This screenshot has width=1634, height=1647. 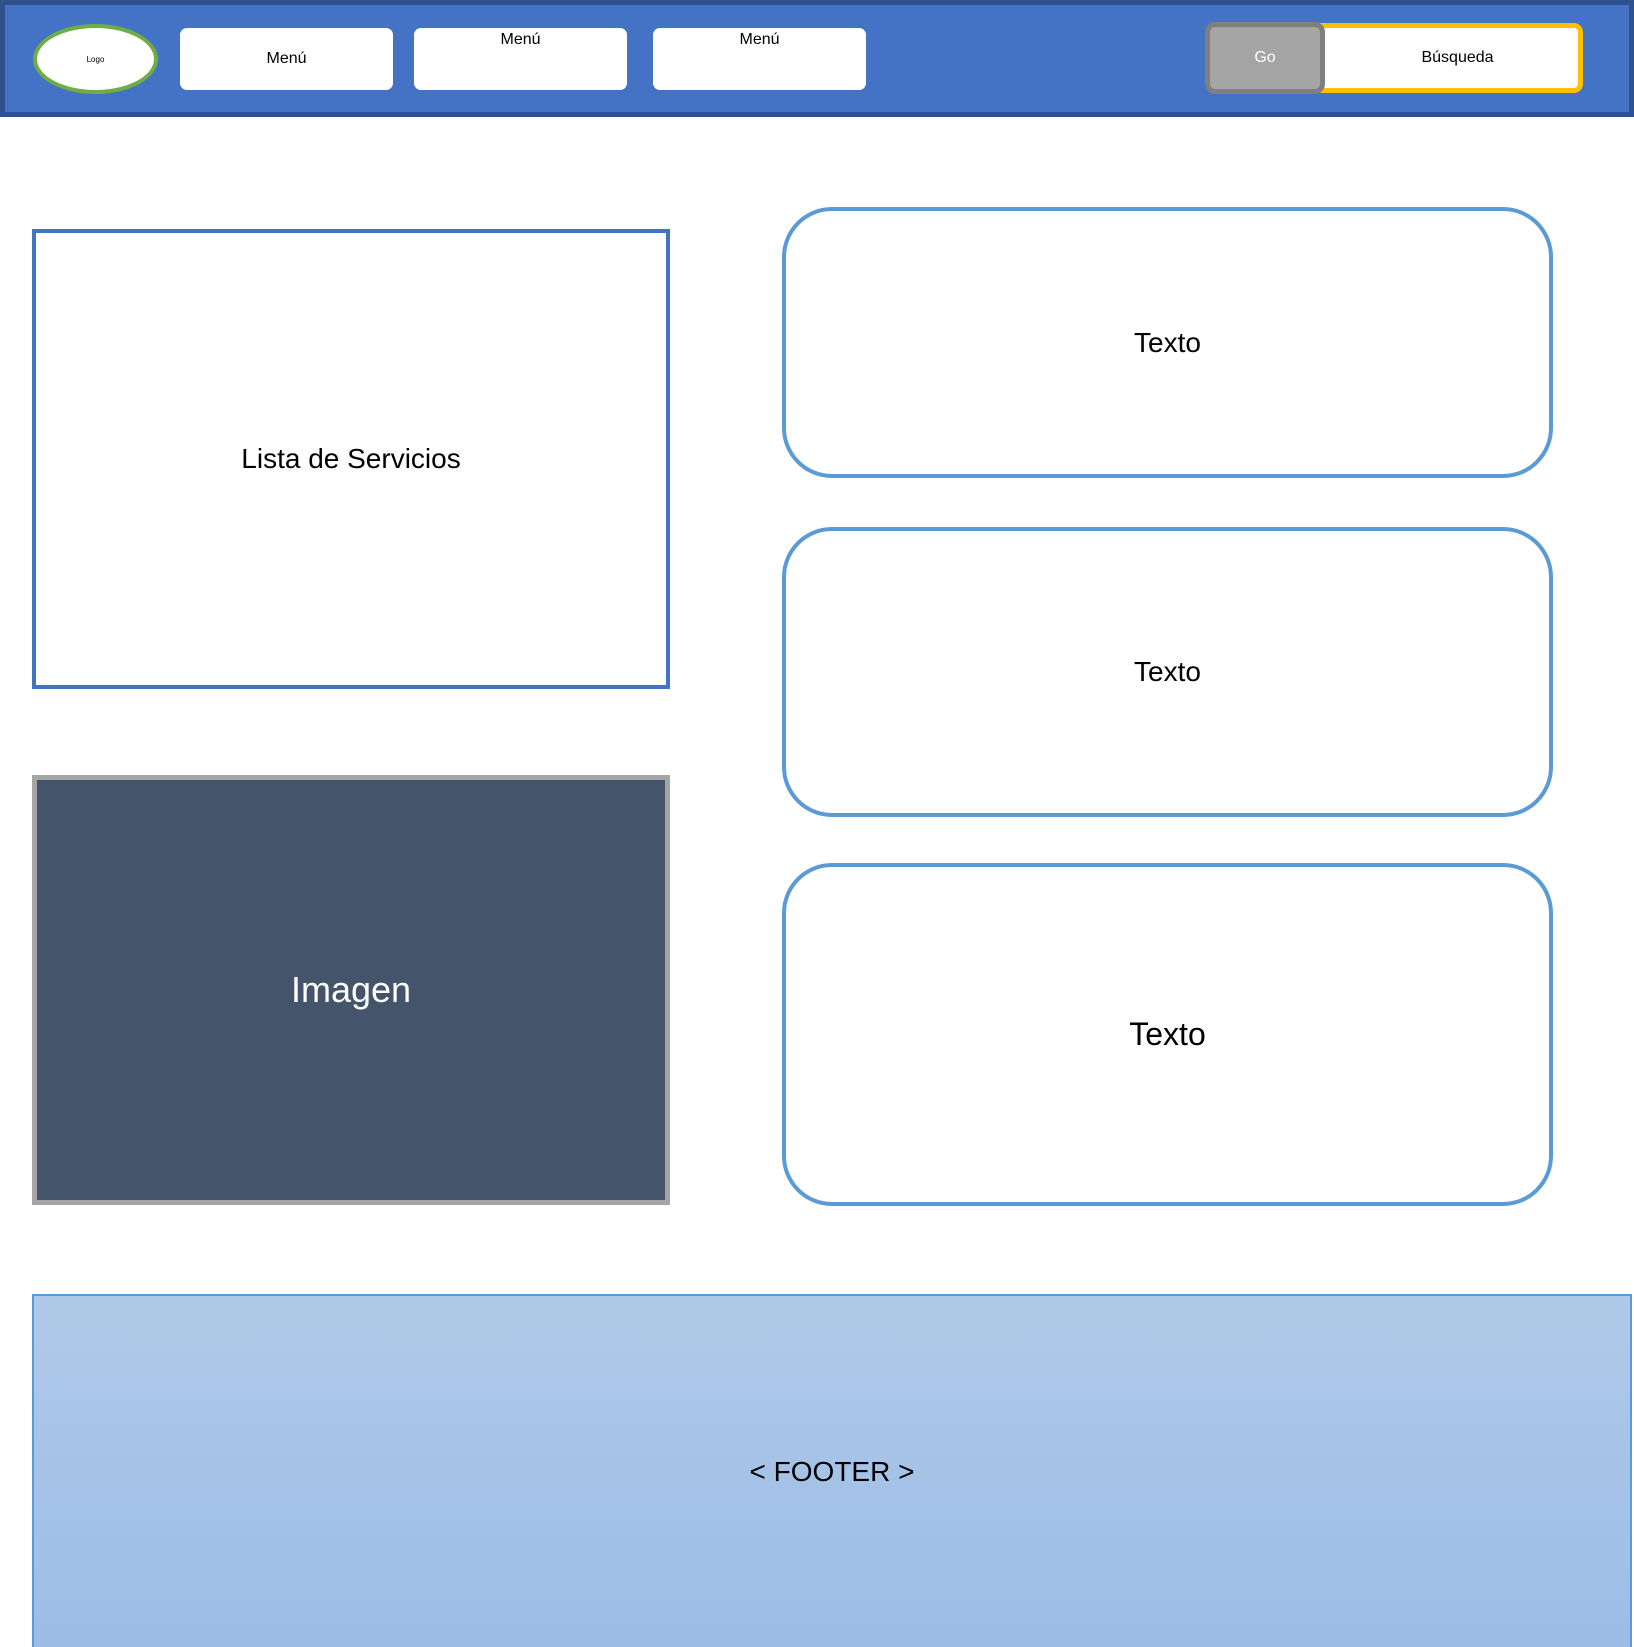 I want to click on go-label: Go, so click(x=1265, y=57).